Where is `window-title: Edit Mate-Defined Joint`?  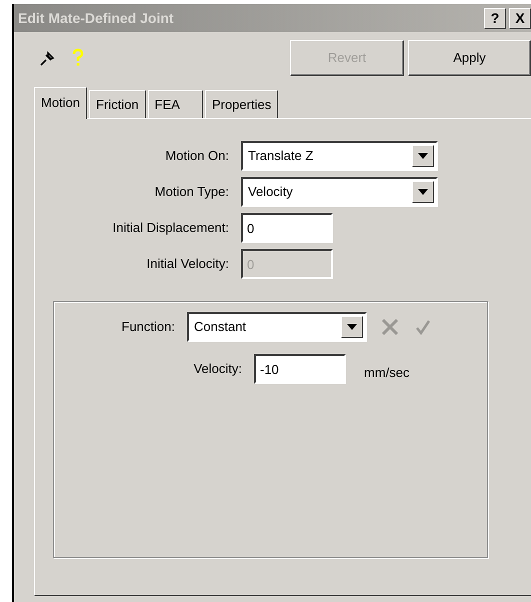 window-title: Edit Mate-Defined Joint is located at coordinates (96, 18).